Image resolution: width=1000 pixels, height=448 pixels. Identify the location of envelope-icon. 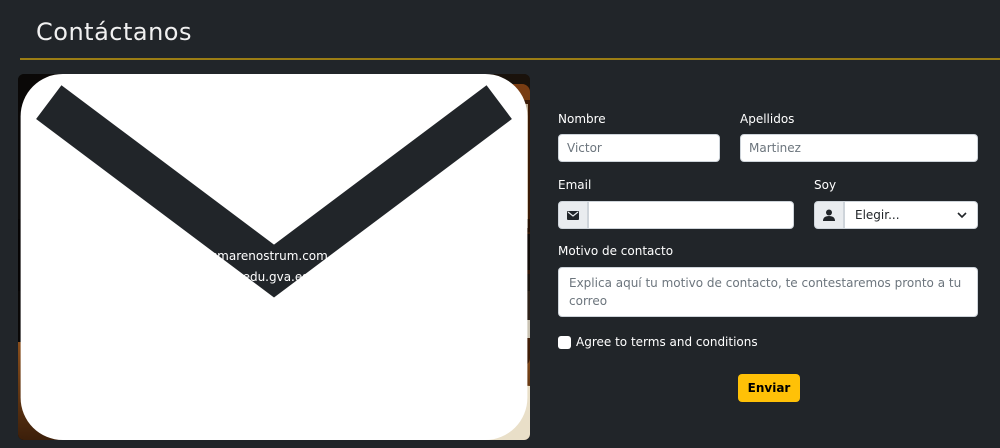
(573, 215).